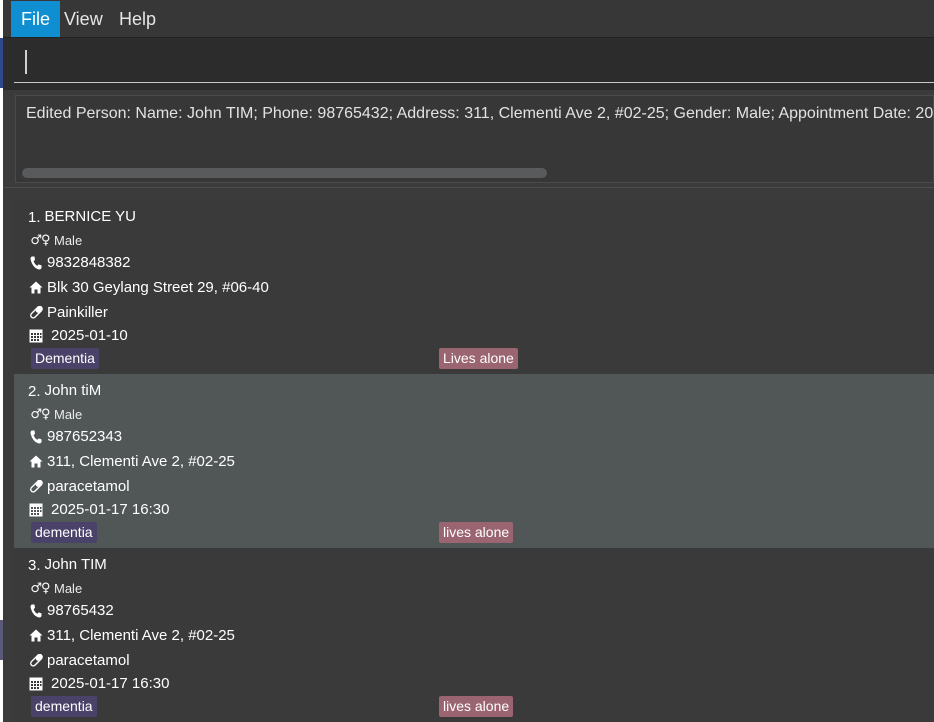 This screenshot has width=934, height=722. I want to click on menu-bar: File View Help, so click(468, 19).